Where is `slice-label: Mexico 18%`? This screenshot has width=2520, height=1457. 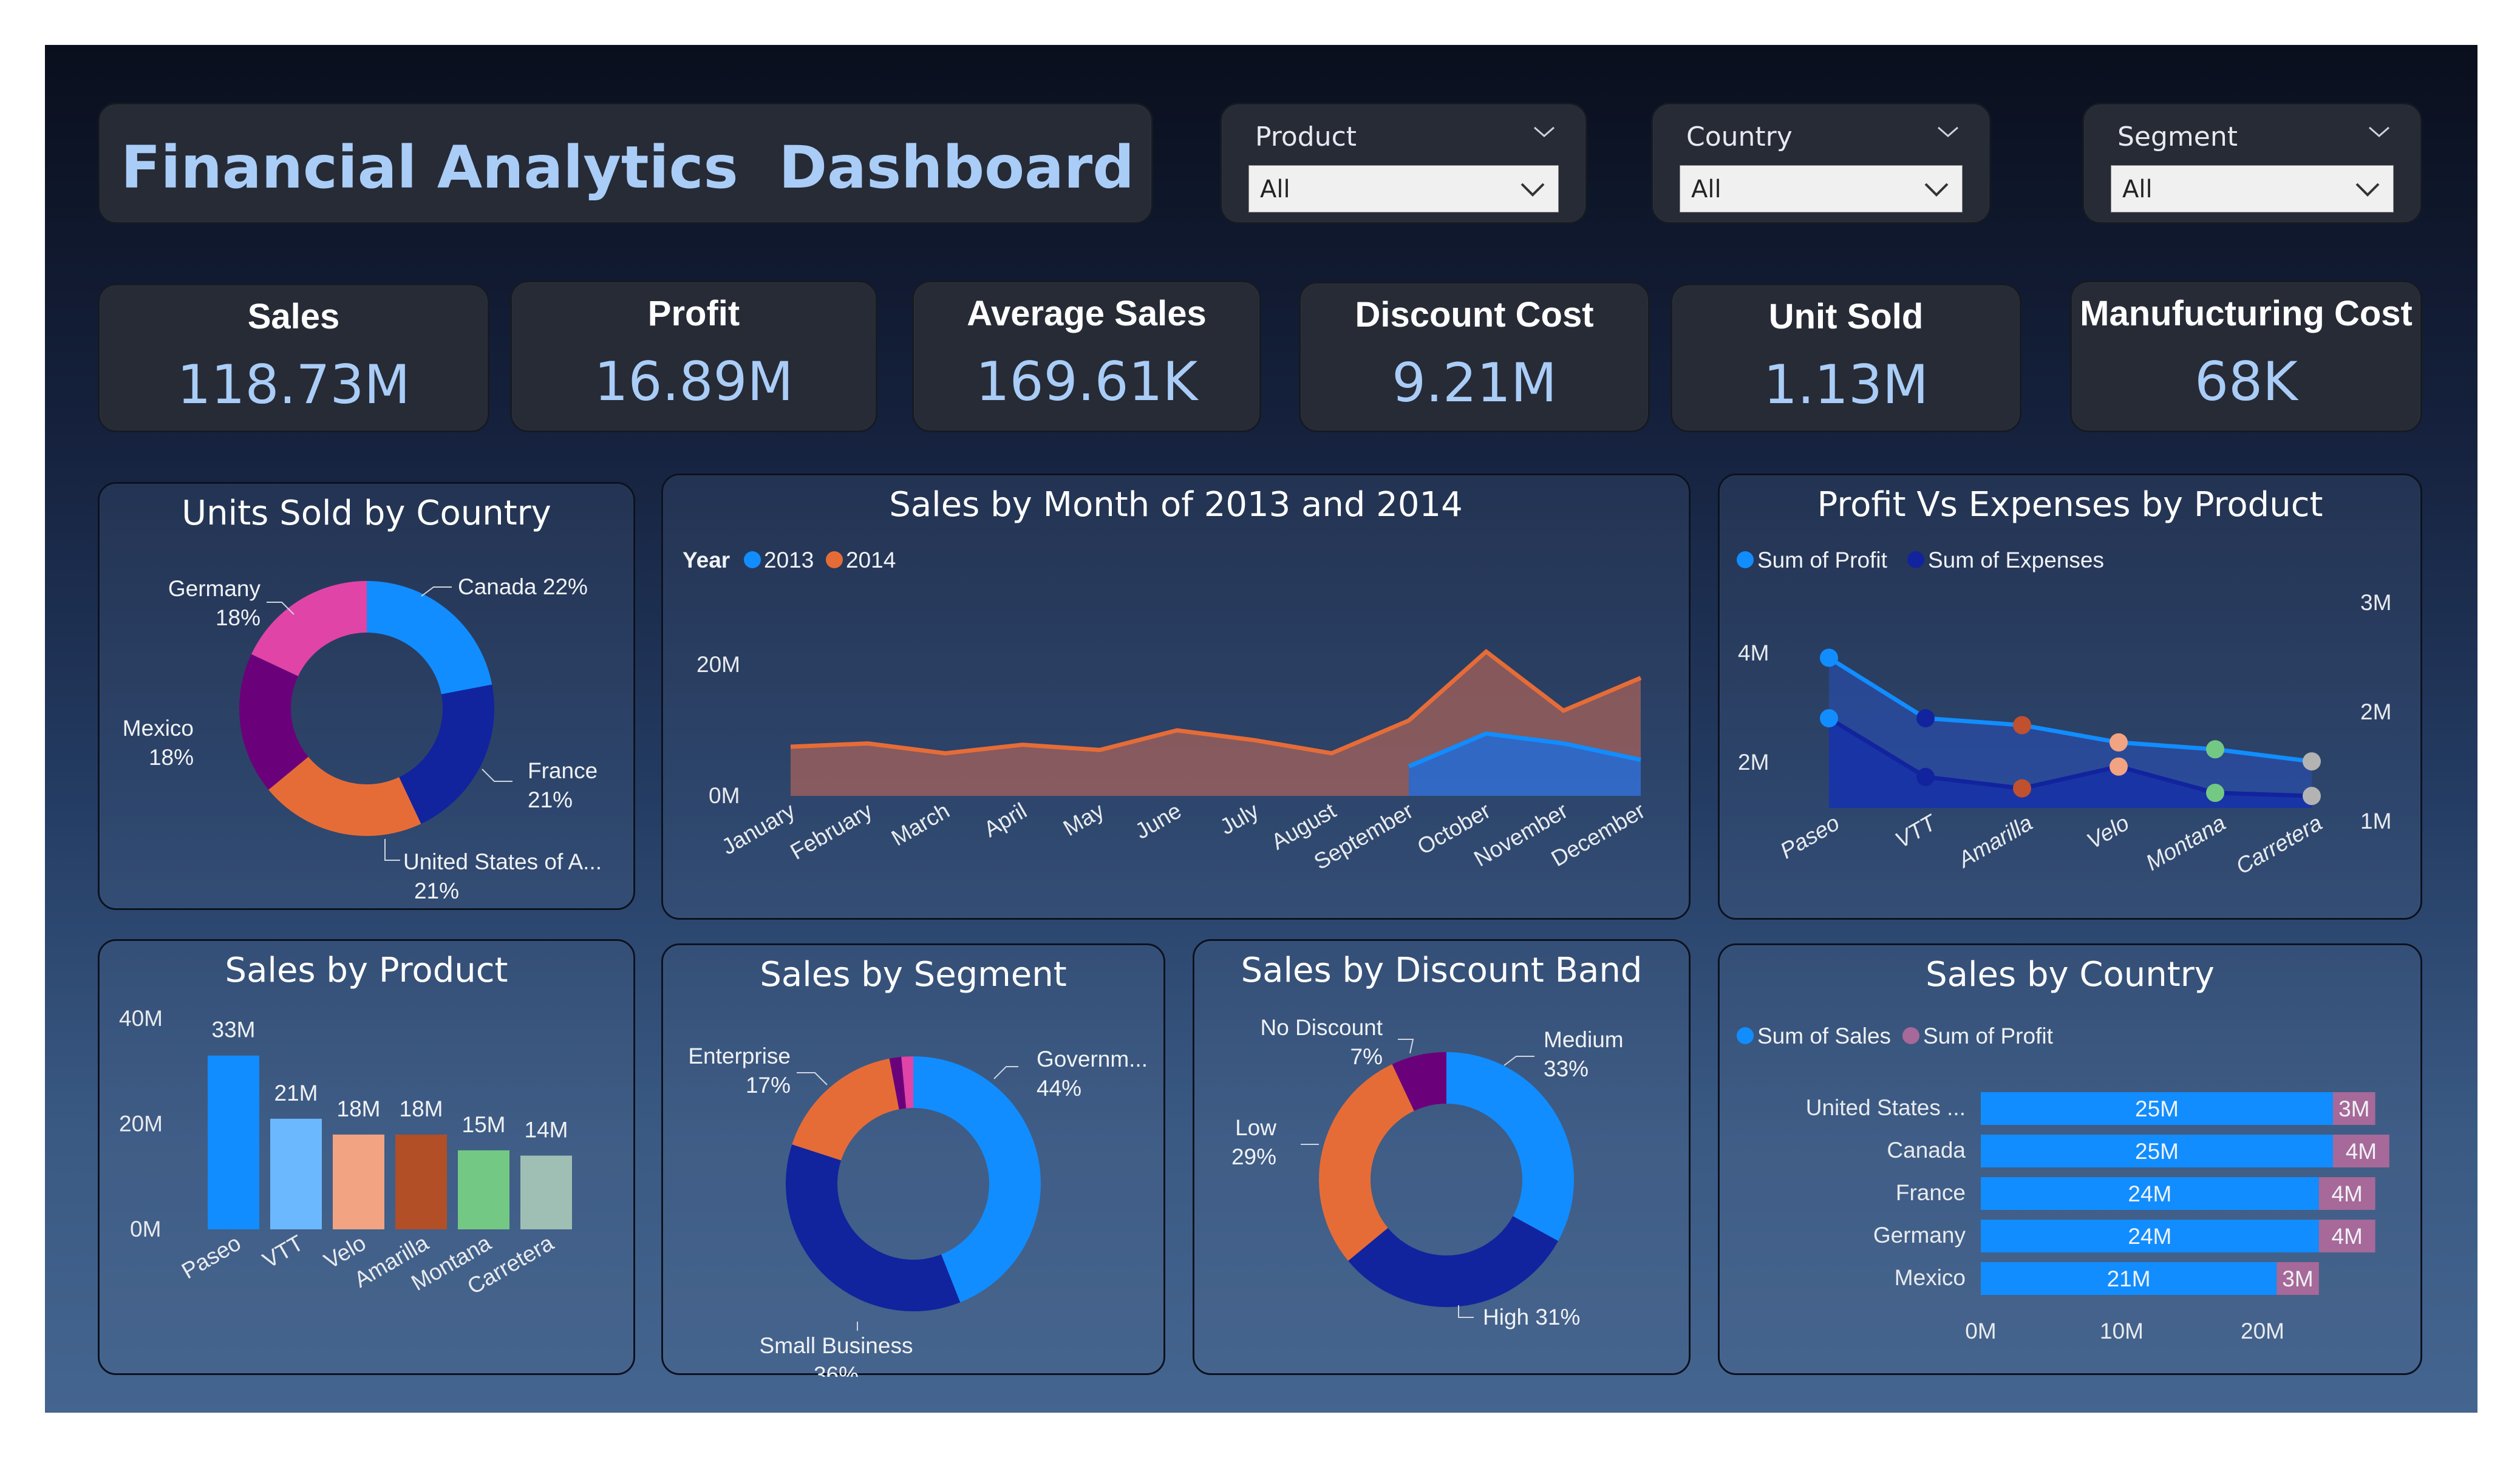 slice-label: Mexico 18% is located at coordinates (158, 743).